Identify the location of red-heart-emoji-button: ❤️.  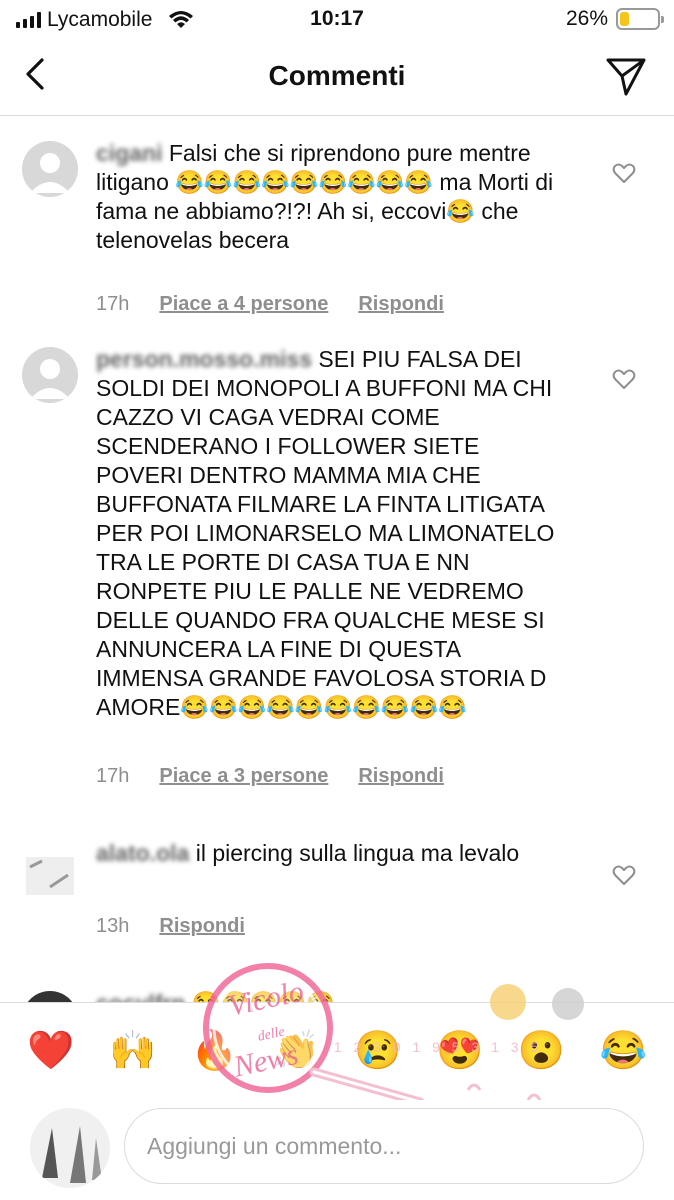
(50, 1051).